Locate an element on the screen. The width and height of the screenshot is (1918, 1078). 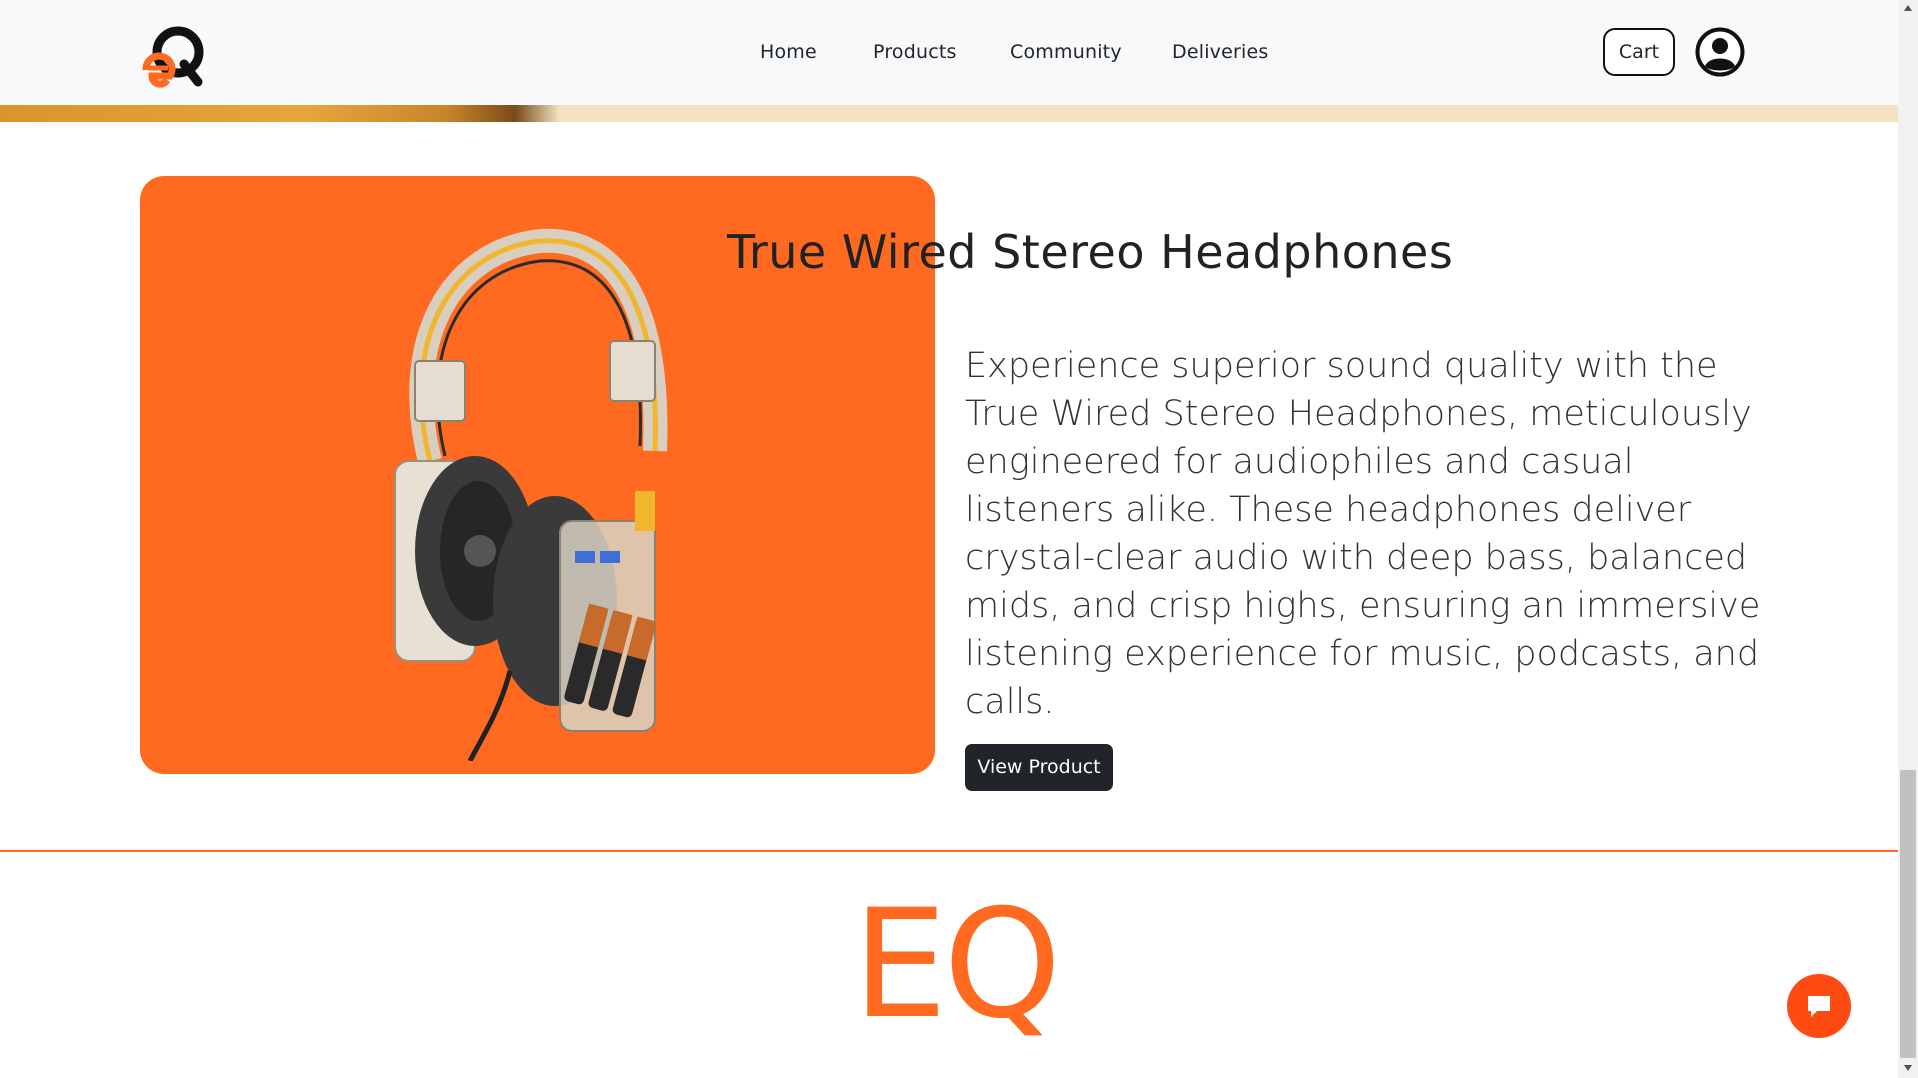
scroll-up-arrow-icon is located at coordinates (1908, 8).